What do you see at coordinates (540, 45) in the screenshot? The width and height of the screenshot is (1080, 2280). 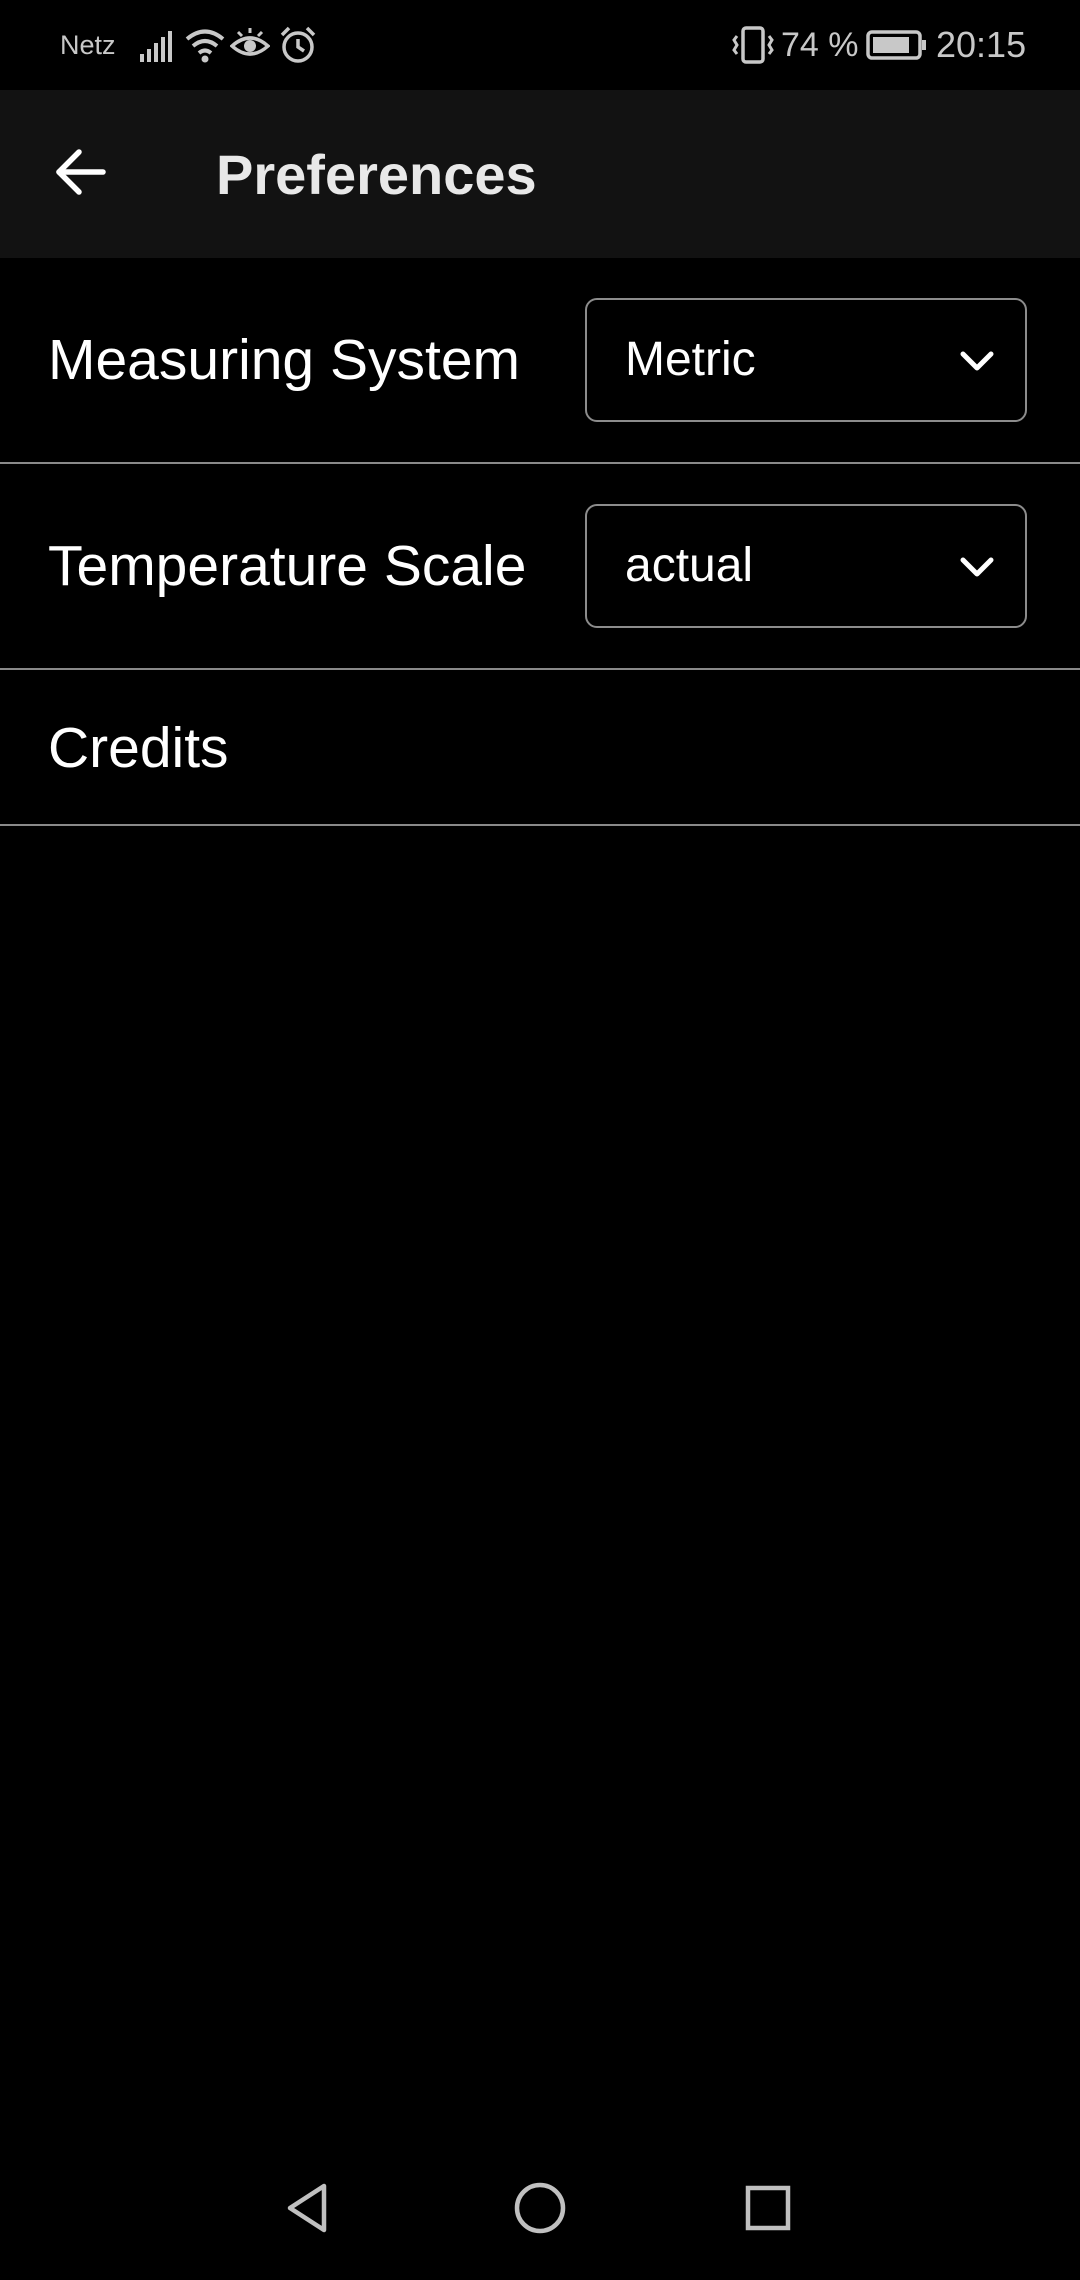 I see `status-bar: Netz 74 % 20:15` at bounding box center [540, 45].